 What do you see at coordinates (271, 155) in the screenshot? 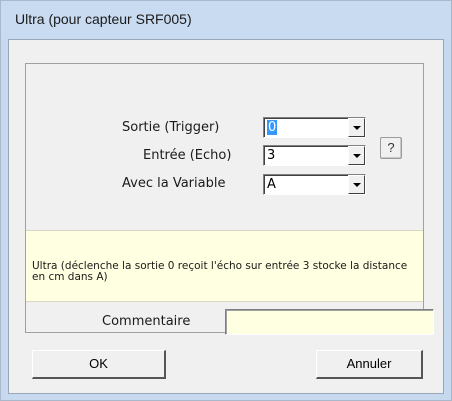
I see `echo-value: 3` at bounding box center [271, 155].